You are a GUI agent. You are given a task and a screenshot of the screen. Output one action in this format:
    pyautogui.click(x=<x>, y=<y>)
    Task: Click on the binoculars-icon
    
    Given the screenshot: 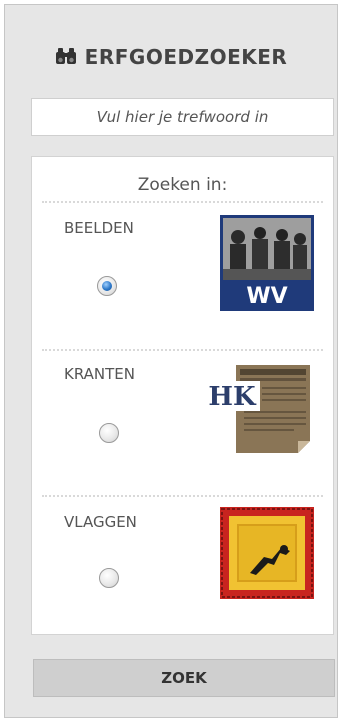 What is the action you would take?
    pyautogui.click(x=66, y=58)
    